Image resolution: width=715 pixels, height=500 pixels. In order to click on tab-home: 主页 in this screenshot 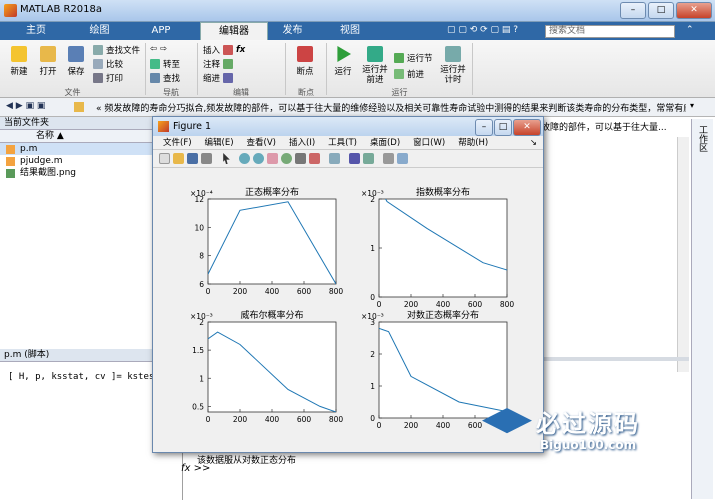, I will do `click(36, 31)`.